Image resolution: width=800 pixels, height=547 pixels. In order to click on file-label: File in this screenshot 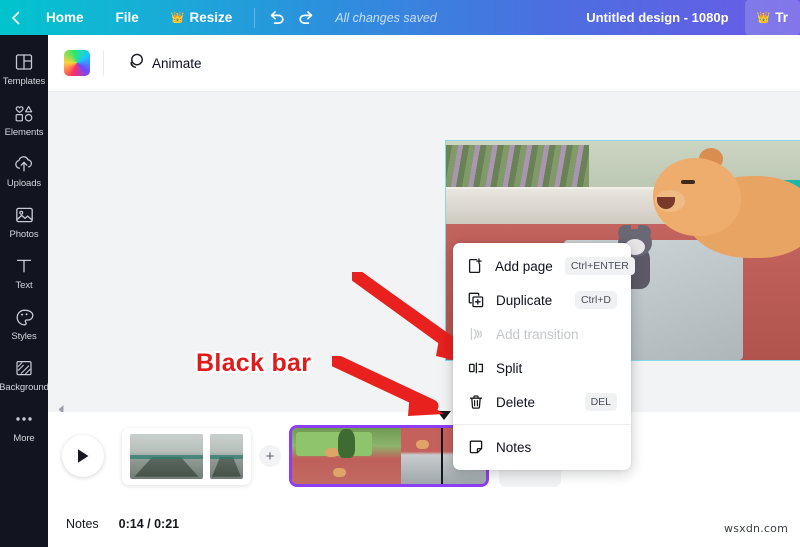, I will do `click(127, 17)`.